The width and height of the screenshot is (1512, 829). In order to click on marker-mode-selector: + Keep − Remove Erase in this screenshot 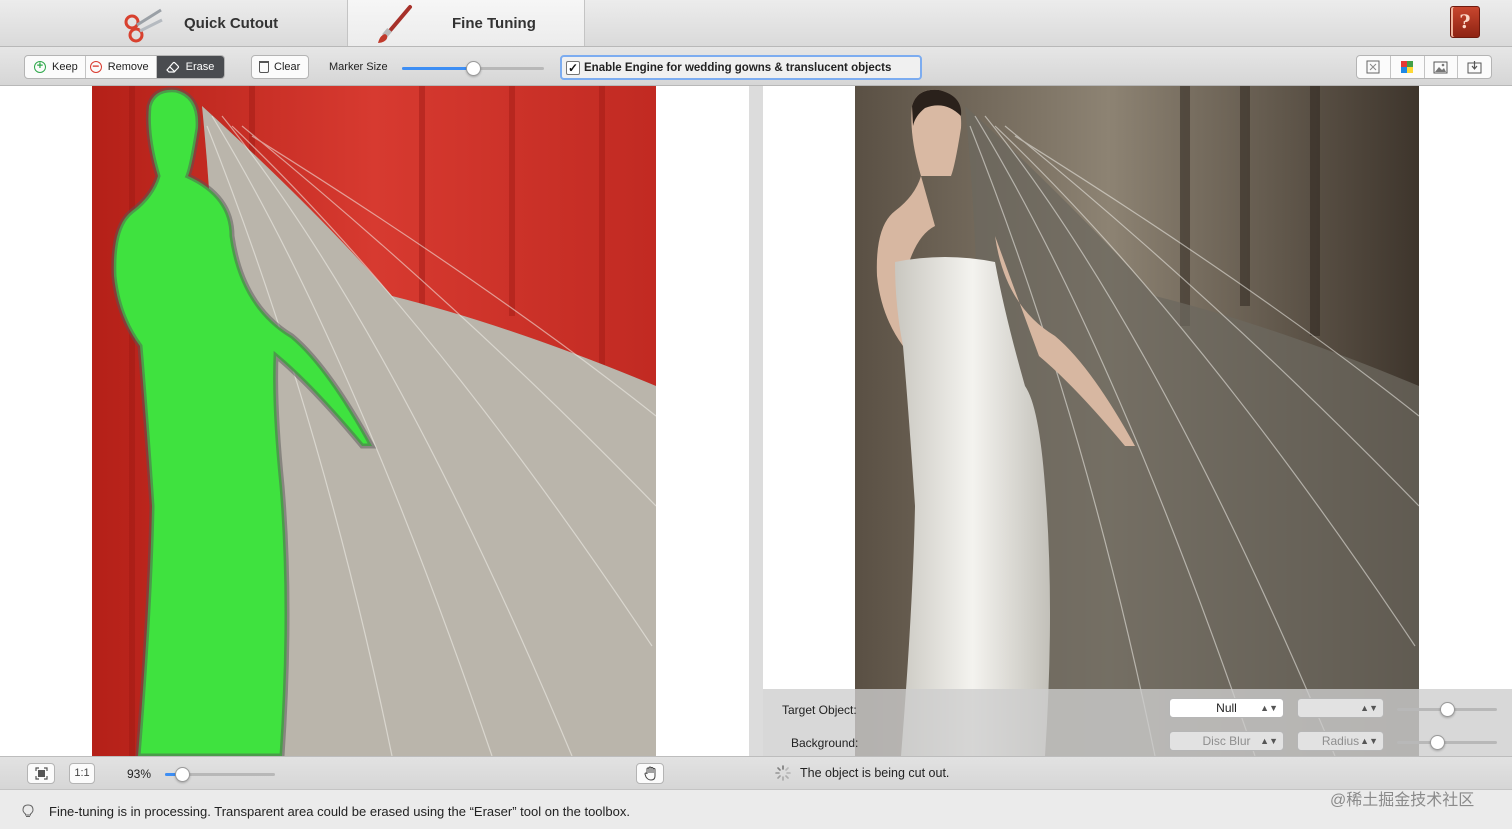, I will do `click(125, 67)`.